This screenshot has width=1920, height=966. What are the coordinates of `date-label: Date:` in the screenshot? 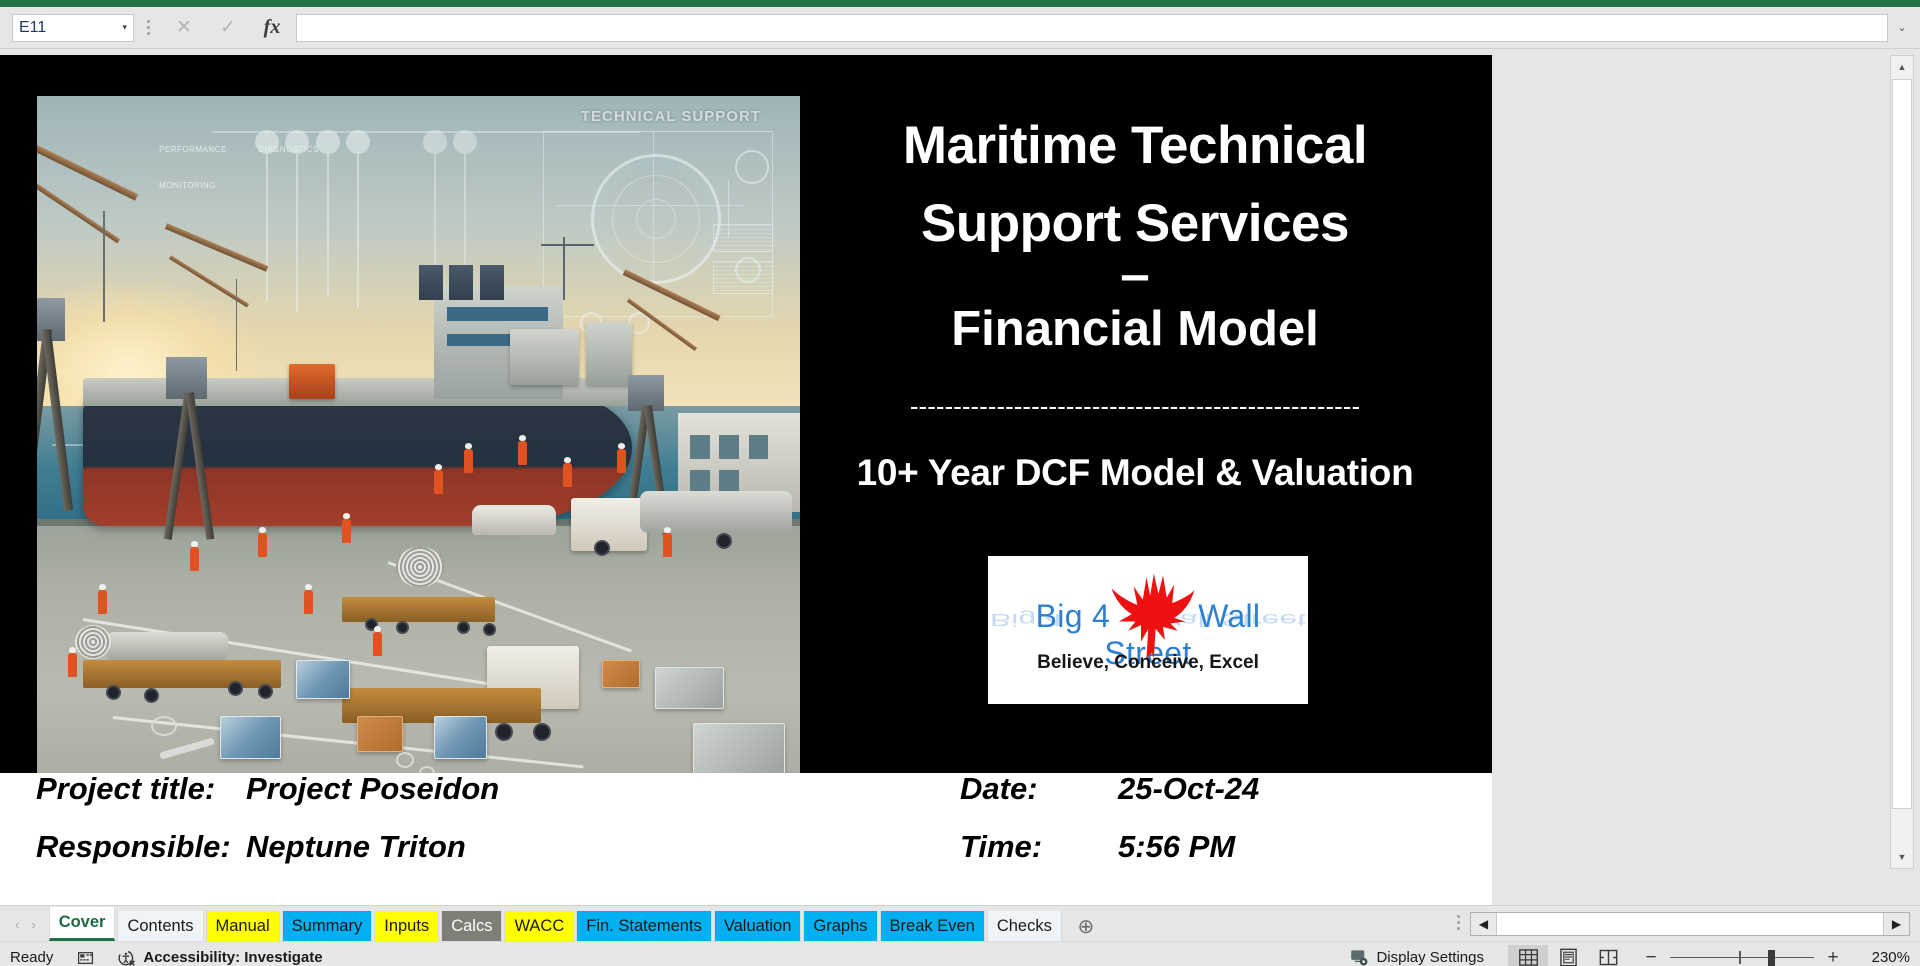 It's located at (999, 788).